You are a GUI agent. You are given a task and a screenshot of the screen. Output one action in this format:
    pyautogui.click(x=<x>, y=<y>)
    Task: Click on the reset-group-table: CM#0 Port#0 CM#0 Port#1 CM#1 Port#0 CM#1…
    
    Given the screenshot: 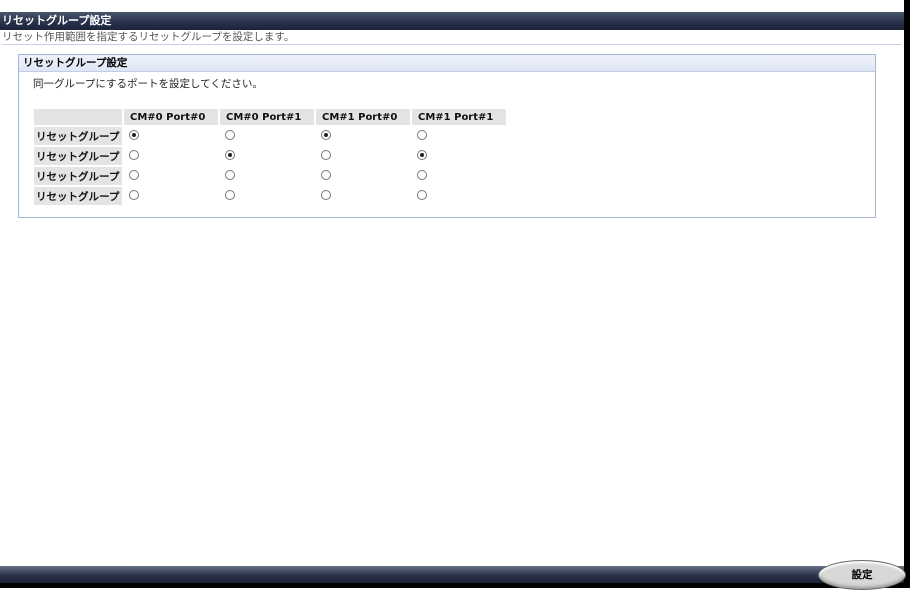 What is the action you would take?
    pyautogui.click(x=270, y=157)
    